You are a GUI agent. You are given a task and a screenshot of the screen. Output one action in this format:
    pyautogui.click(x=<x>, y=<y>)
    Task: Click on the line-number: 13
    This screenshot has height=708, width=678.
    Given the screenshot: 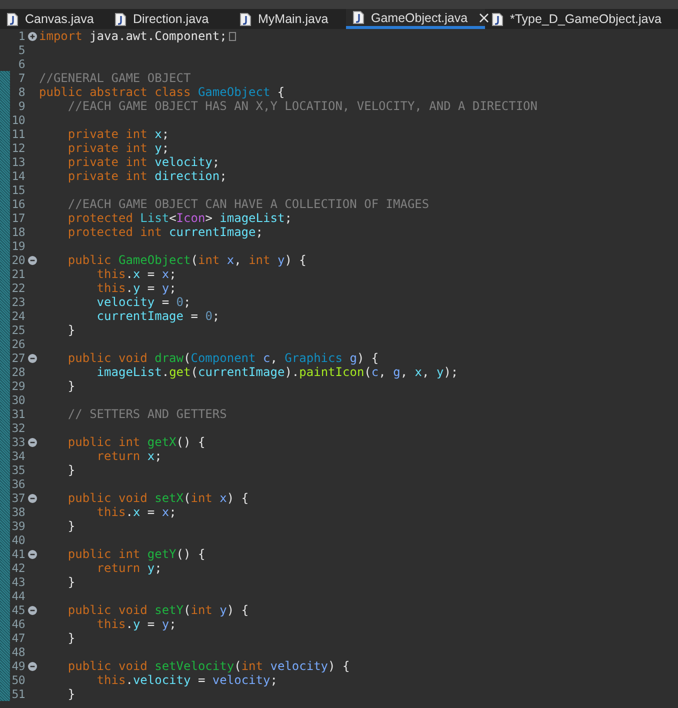 What is the action you would take?
    pyautogui.click(x=17, y=162)
    